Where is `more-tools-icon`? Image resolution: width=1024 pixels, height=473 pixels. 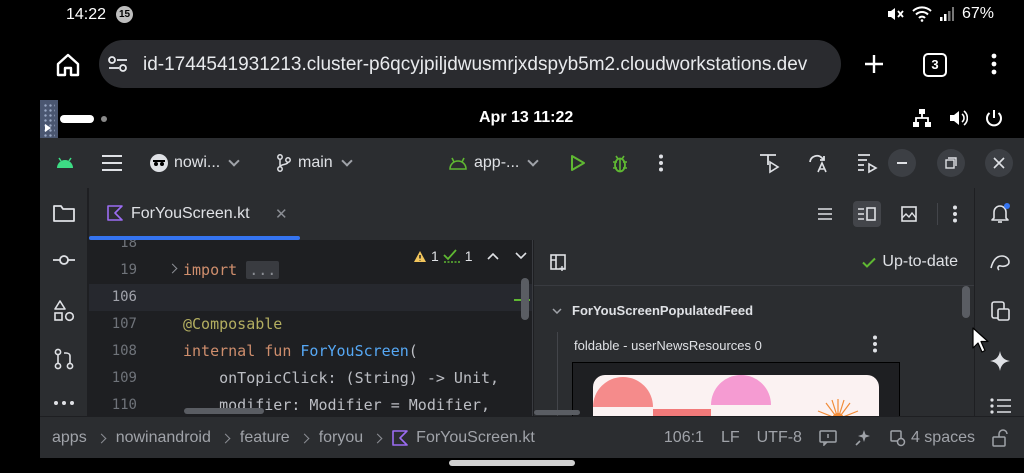 more-tools-icon is located at coordinates (64, 403).